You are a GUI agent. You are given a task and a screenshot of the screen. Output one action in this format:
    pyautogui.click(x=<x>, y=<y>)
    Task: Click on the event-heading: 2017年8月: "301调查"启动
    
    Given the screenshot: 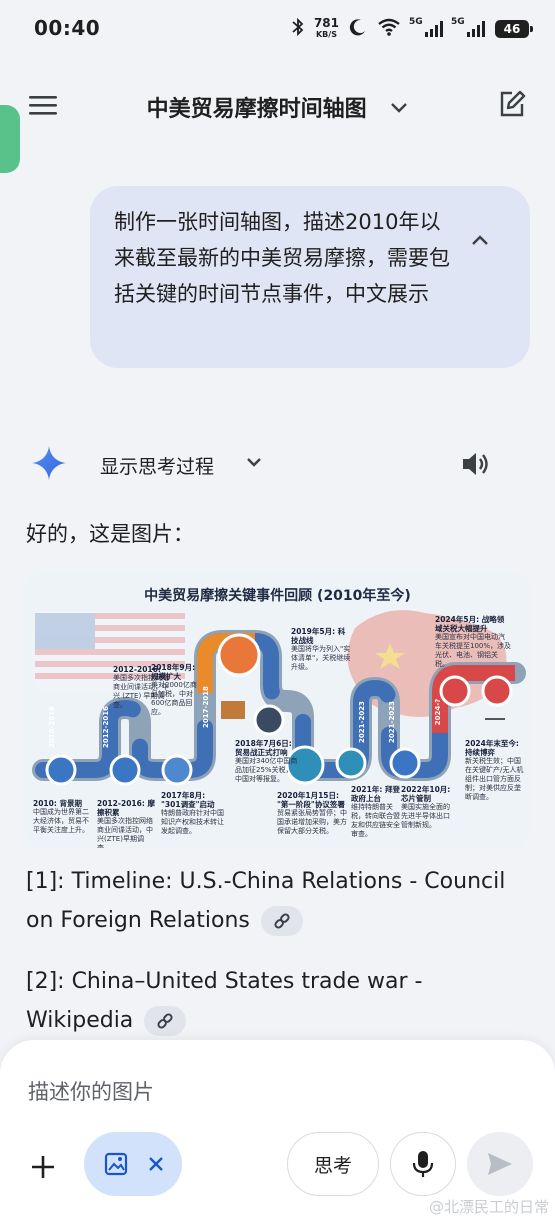 What is the action you would take?
    pyautogui.click(x=188, y=800)
    